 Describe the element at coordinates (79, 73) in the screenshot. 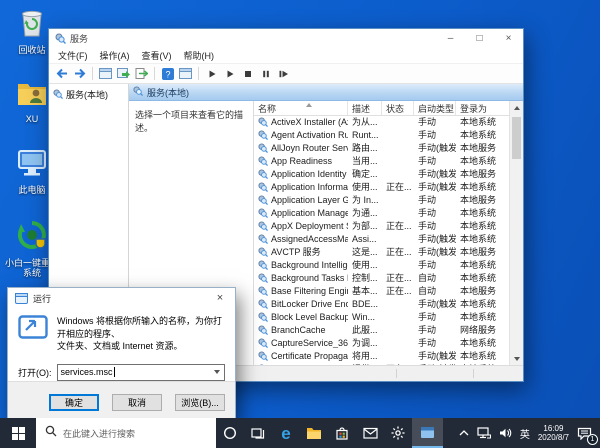

I see `forward-icon` at that location.